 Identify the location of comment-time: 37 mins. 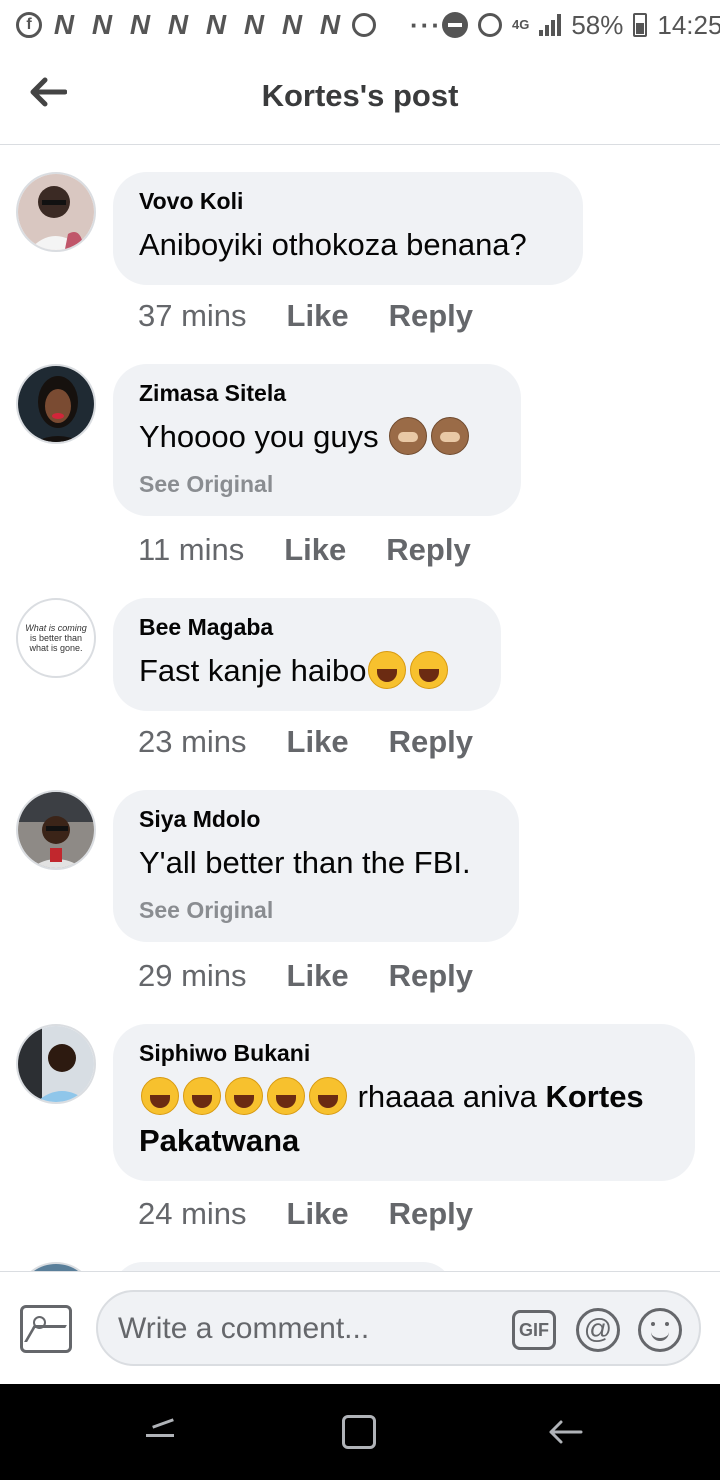
(192, 316).